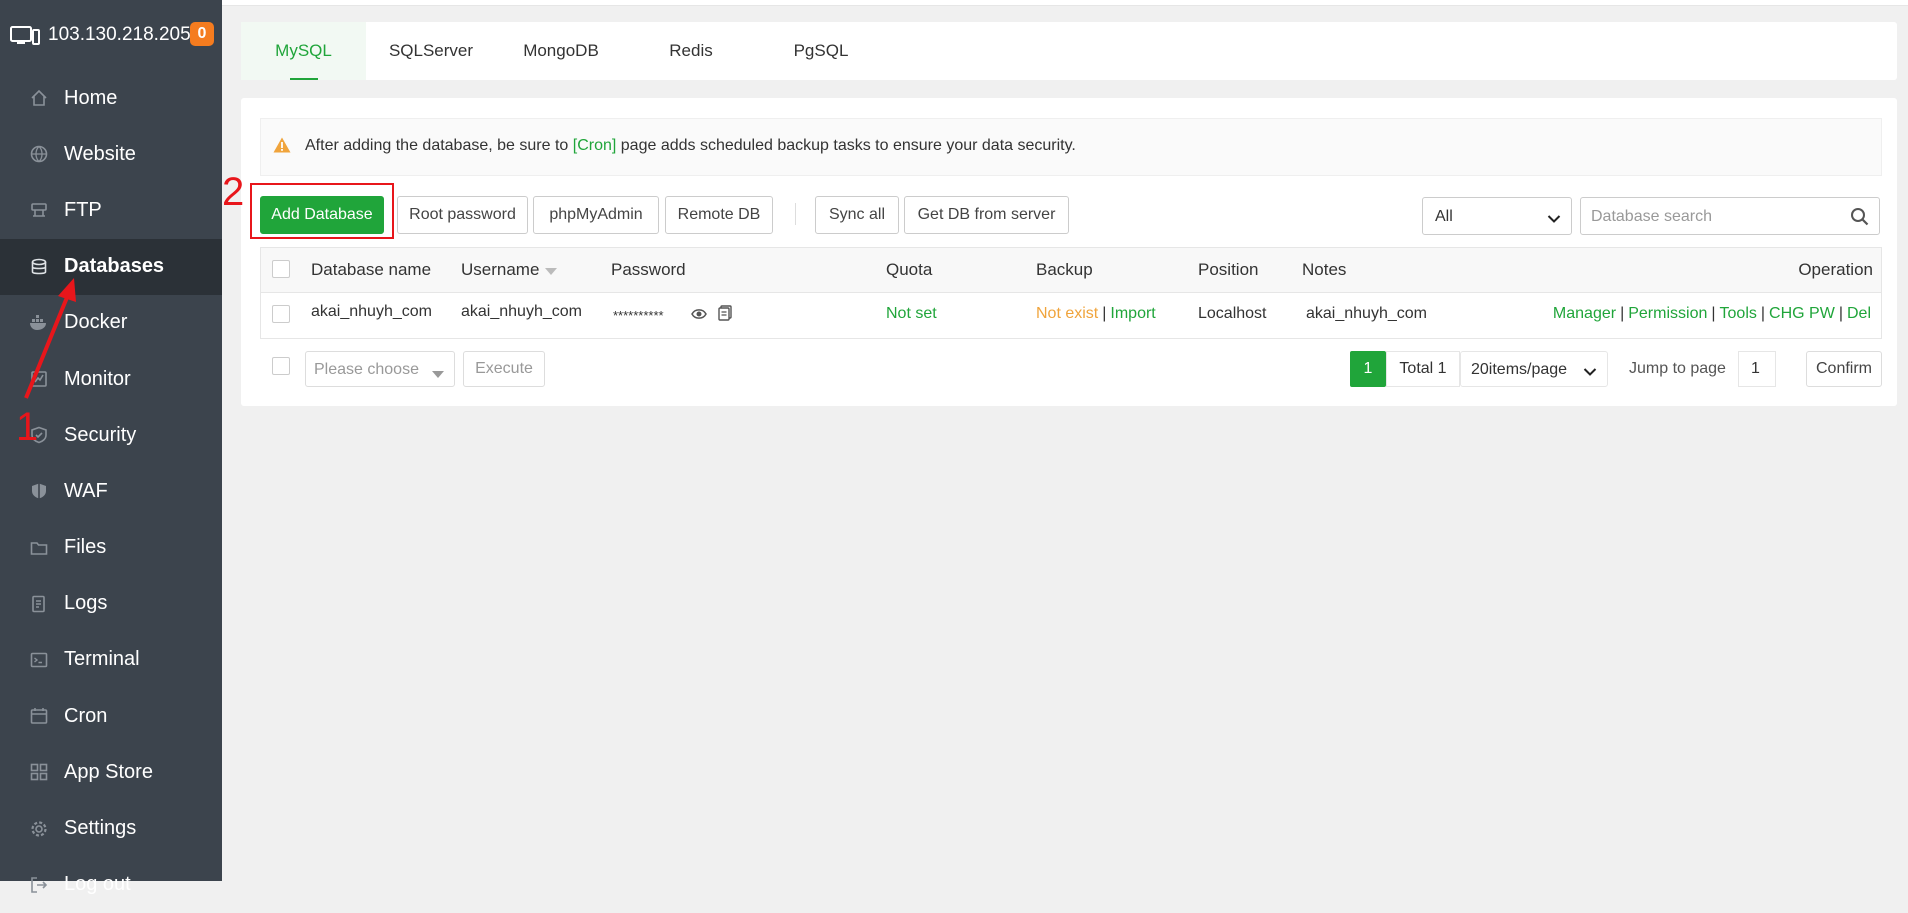  Describe the element at coordinates (1065, 3) in the screenshot. I see `top-strip` at that location.